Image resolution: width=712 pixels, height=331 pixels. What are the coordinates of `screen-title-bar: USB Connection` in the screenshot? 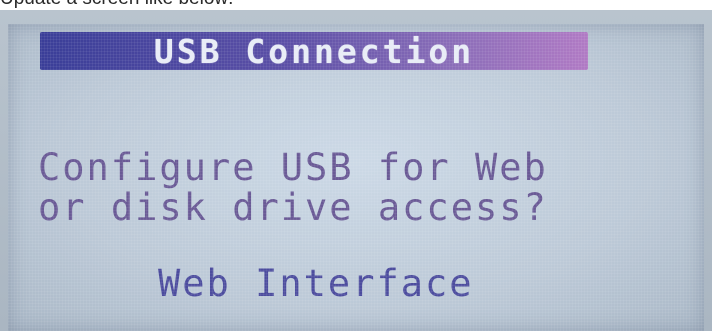 It's located at (314, 51).